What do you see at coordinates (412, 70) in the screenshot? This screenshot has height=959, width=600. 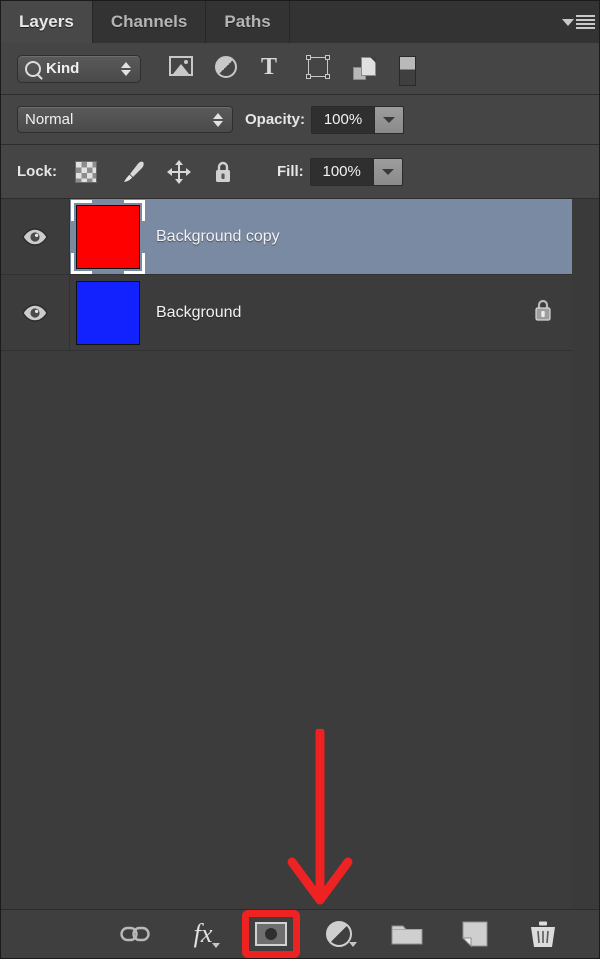 I see `filter-toggle-switch-icon` at bounding box center [412, 70].